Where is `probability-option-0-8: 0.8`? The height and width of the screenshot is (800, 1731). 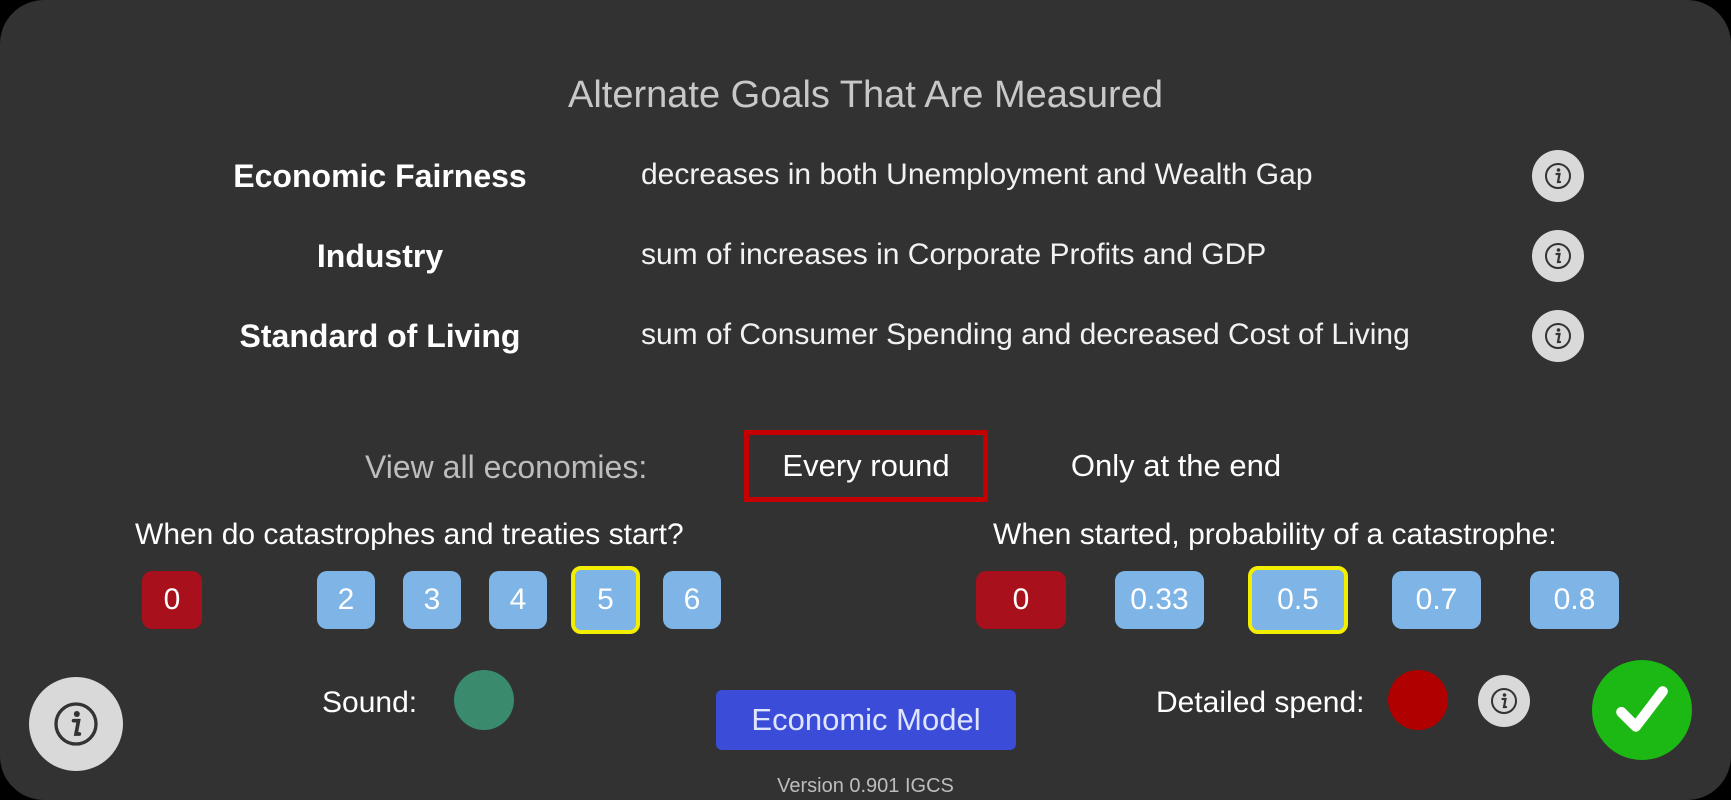
probability-option-0-8: 0.8 is located at coordinates (1574, 600).